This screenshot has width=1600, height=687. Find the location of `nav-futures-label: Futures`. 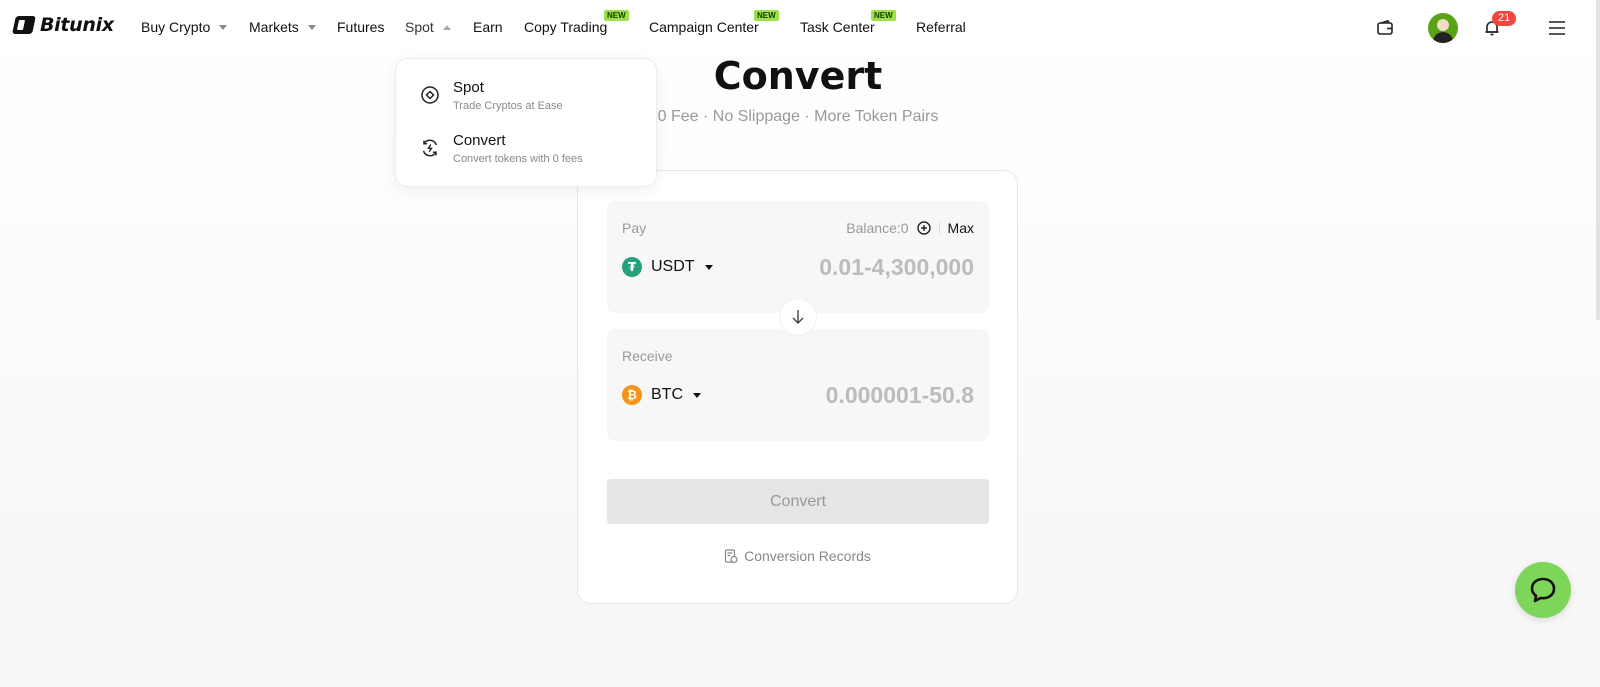

nav-futures-label: Futures is located at coordinates (361, 27).